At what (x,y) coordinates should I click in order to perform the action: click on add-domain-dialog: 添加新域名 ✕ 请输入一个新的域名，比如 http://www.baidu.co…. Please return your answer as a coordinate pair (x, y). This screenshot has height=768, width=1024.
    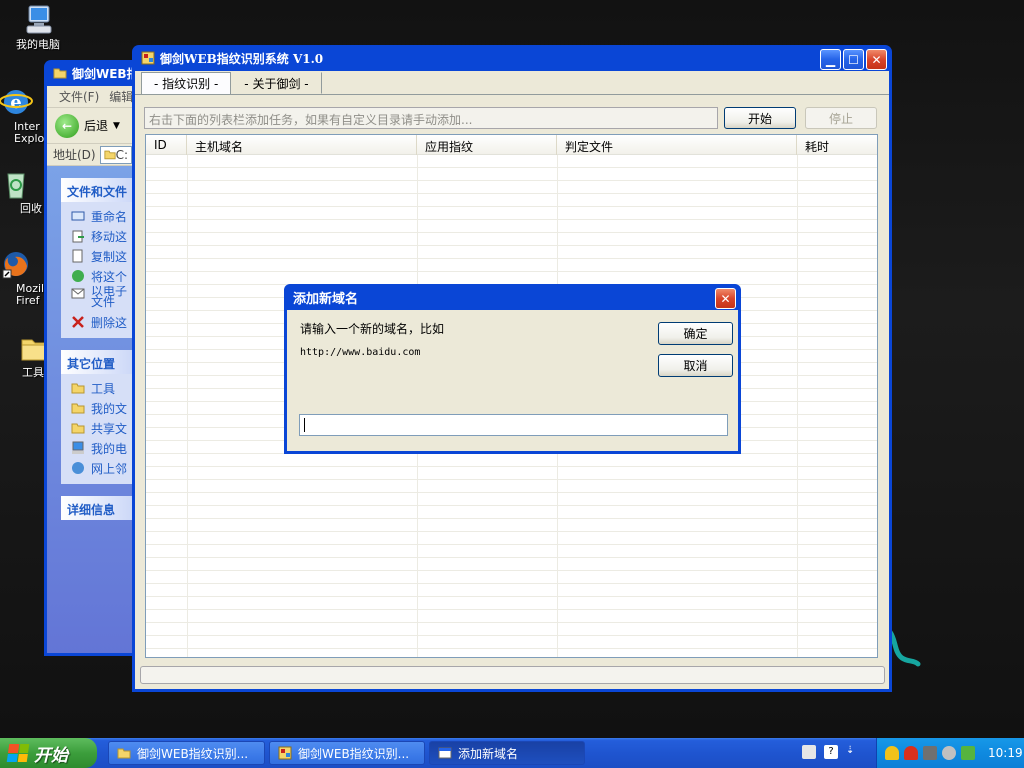
    Looking at the image, I should click on (512, 369).